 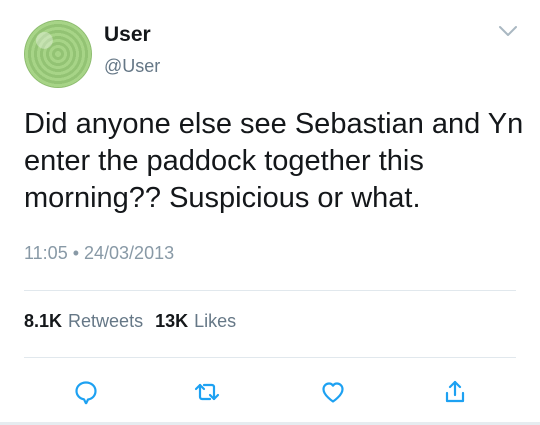 I want to click on reply-icon, so click(x=86, y=393).